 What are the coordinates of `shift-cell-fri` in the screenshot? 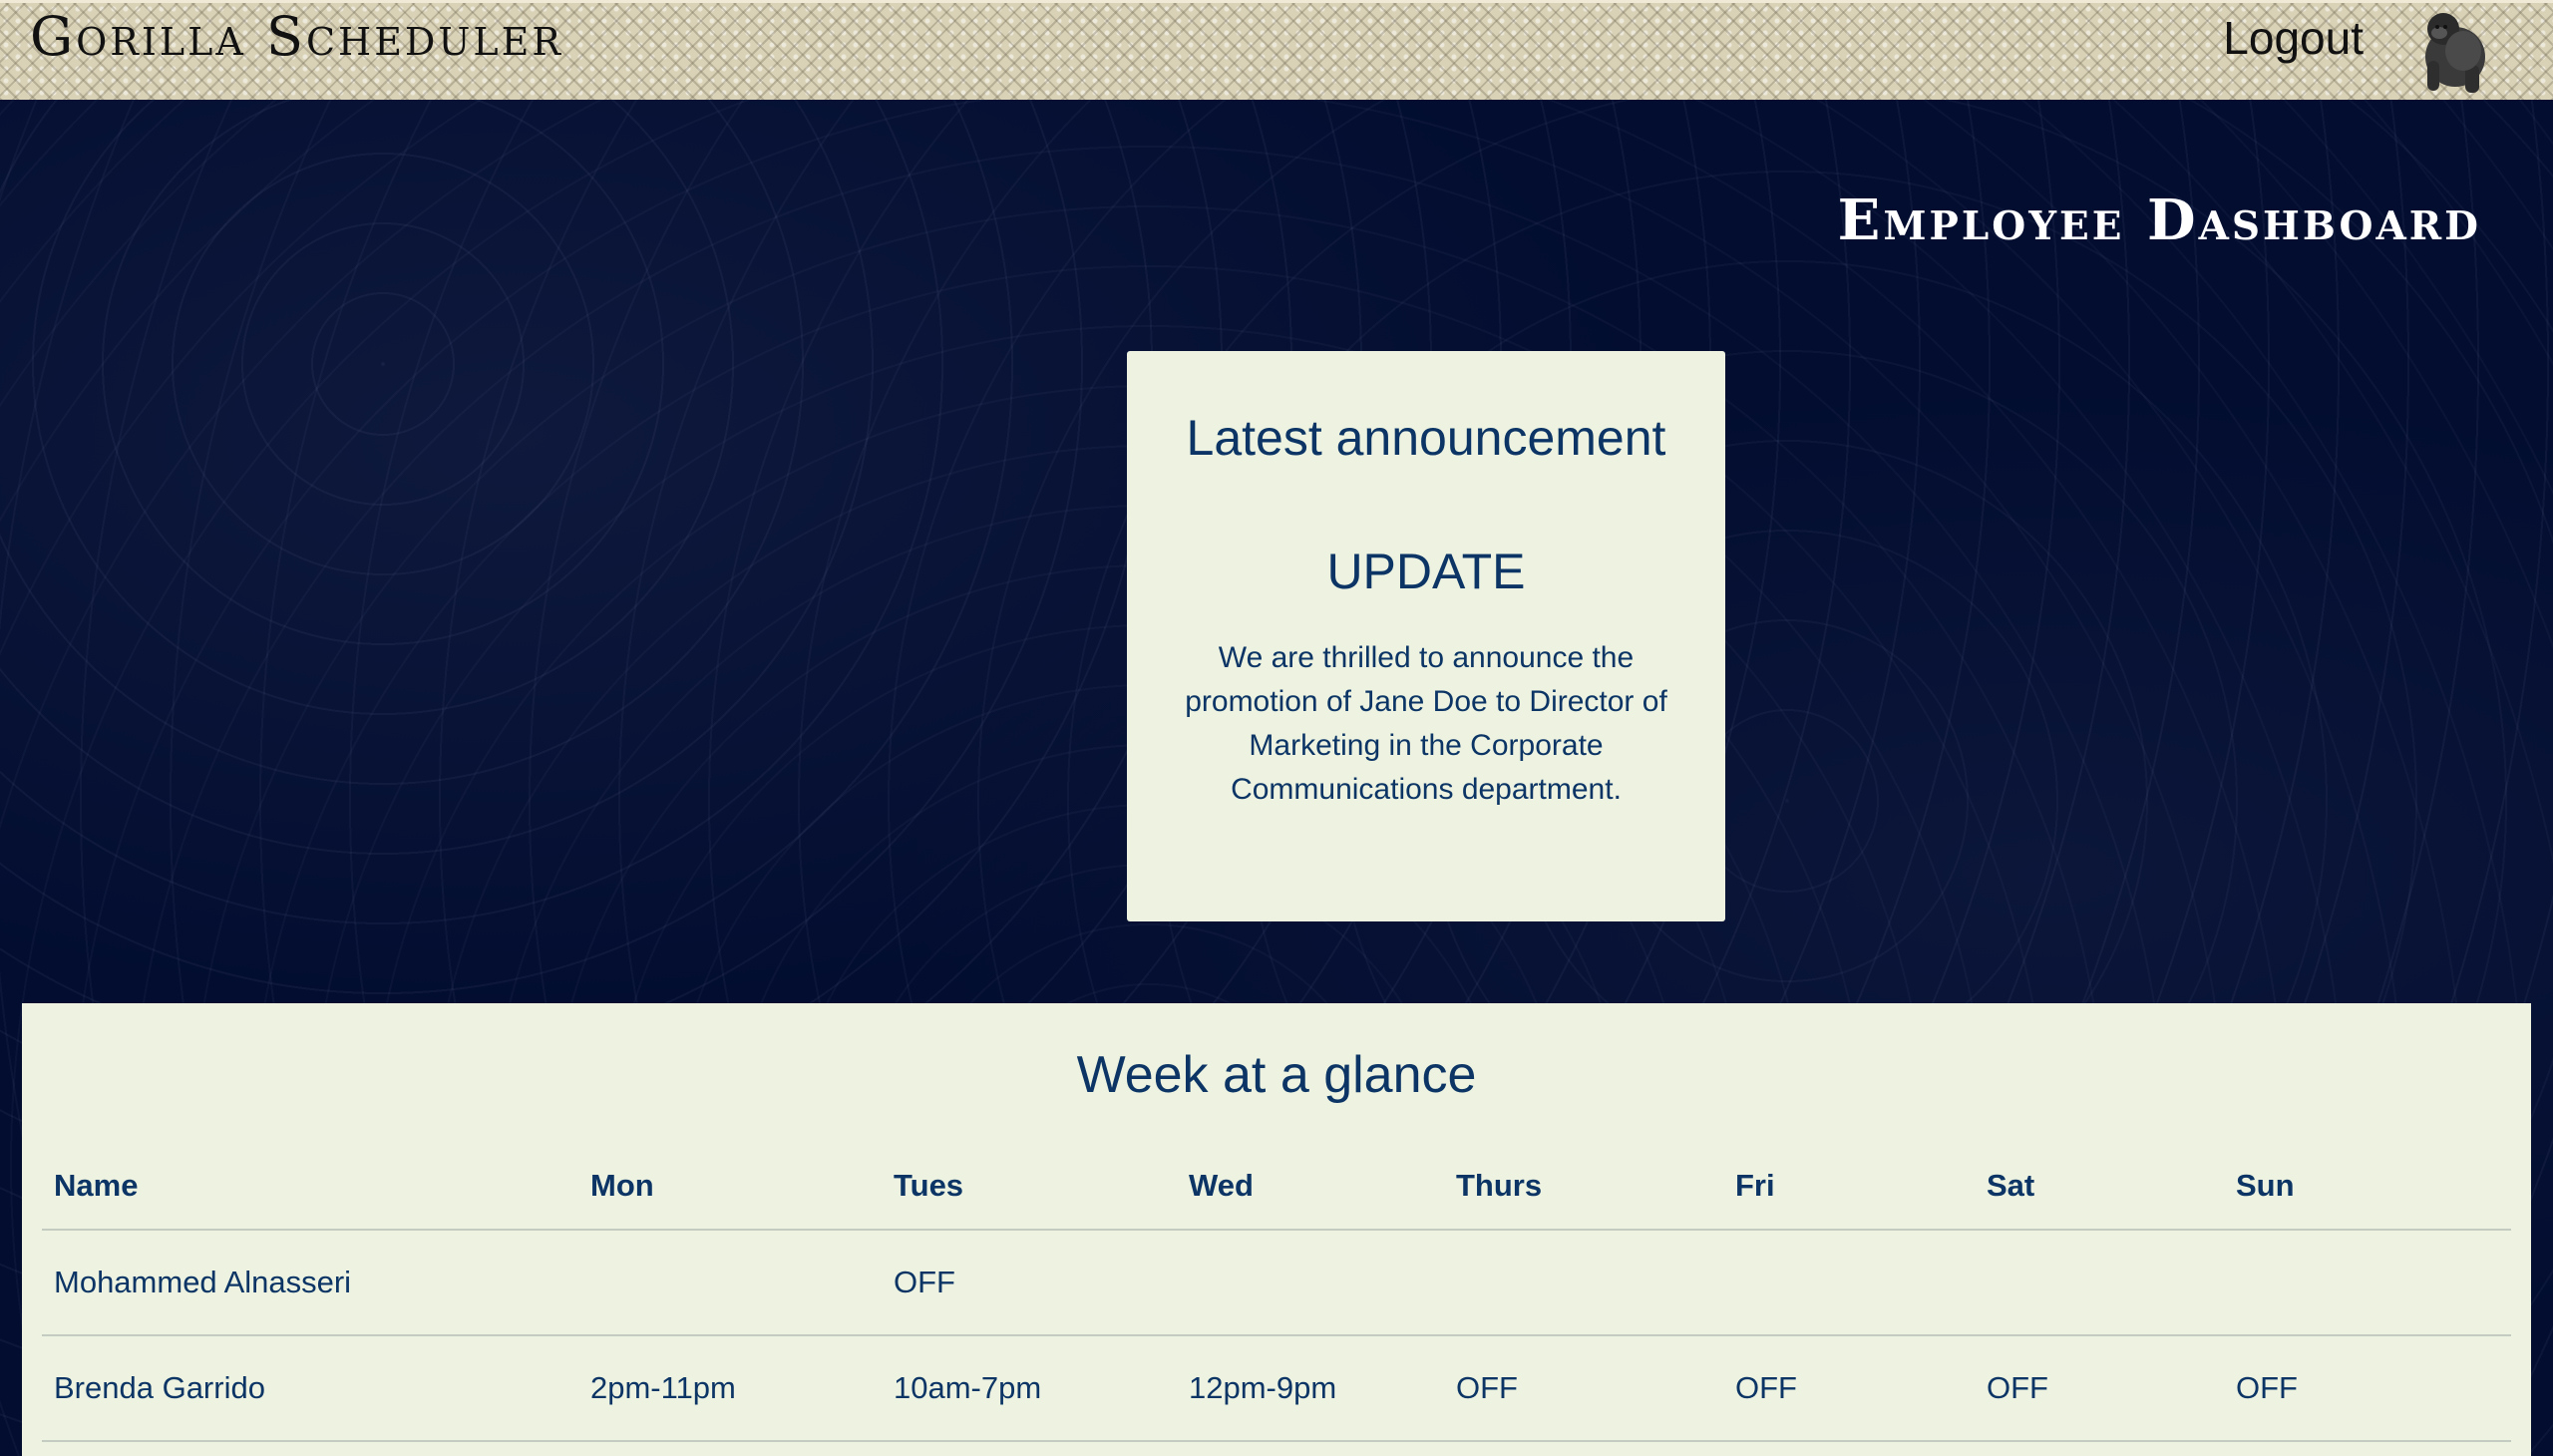 It's located at (1849, 1283).